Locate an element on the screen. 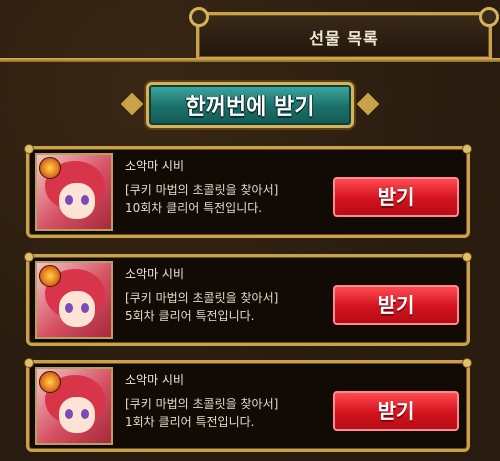  ornament-left-icon is located at coordinates (132, 104).